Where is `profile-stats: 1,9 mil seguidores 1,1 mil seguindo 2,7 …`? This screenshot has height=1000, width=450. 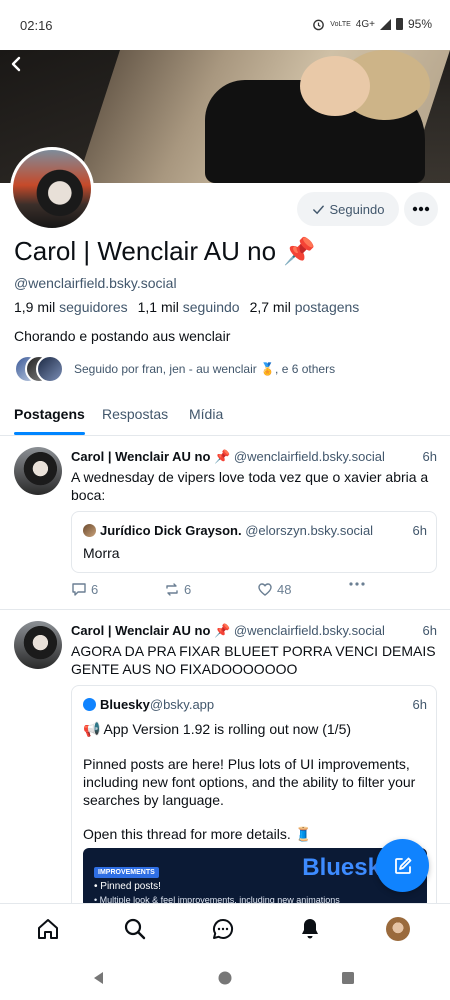 profile-stats: 1,9 mil seguidores 1,1 mil seguindo 2,7 … is located at coordinates (186, 307).